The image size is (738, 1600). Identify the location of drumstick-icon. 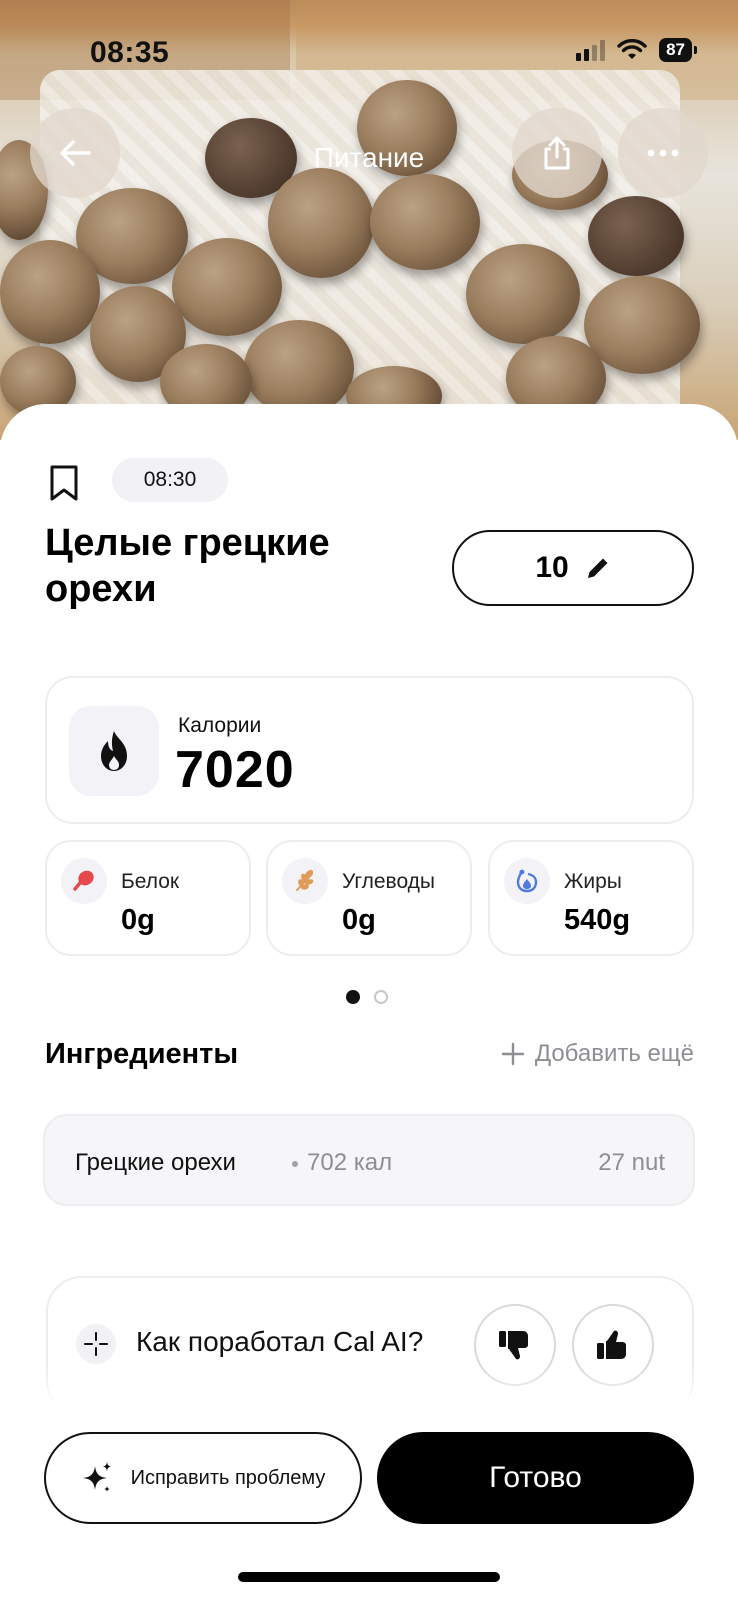
(84, 881).